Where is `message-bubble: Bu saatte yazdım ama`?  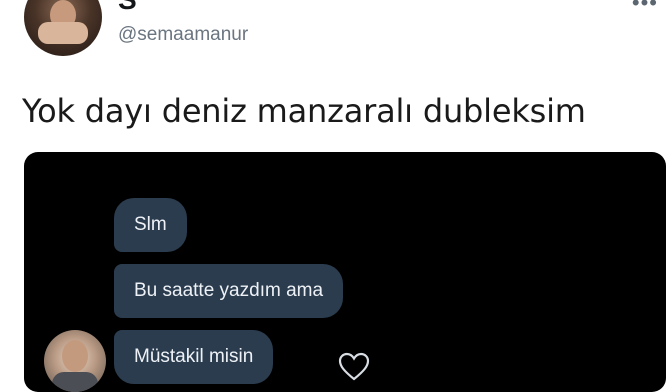
message-bubble: Bu saatte yazdım ama is located at coordinates (229, 291).